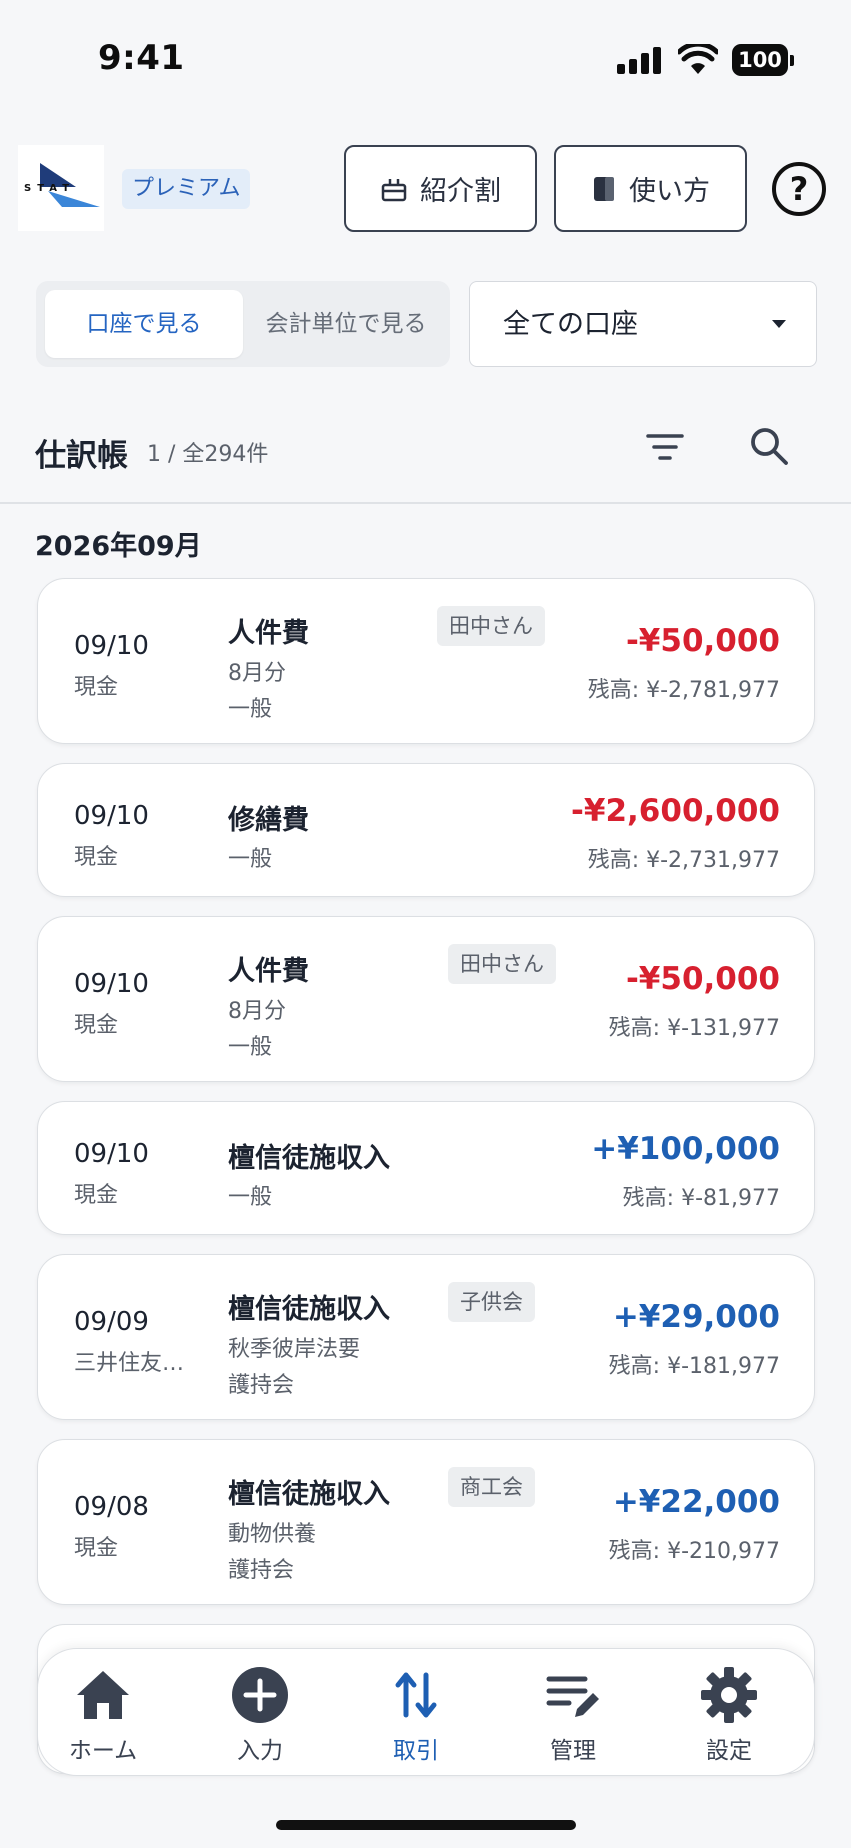 The height and width of the screenshot is (1848, 851). What do you see at coordinates (572, 1696) in the screenshot?
I see `edit-list-icon` at bounding box center [572, 1696].